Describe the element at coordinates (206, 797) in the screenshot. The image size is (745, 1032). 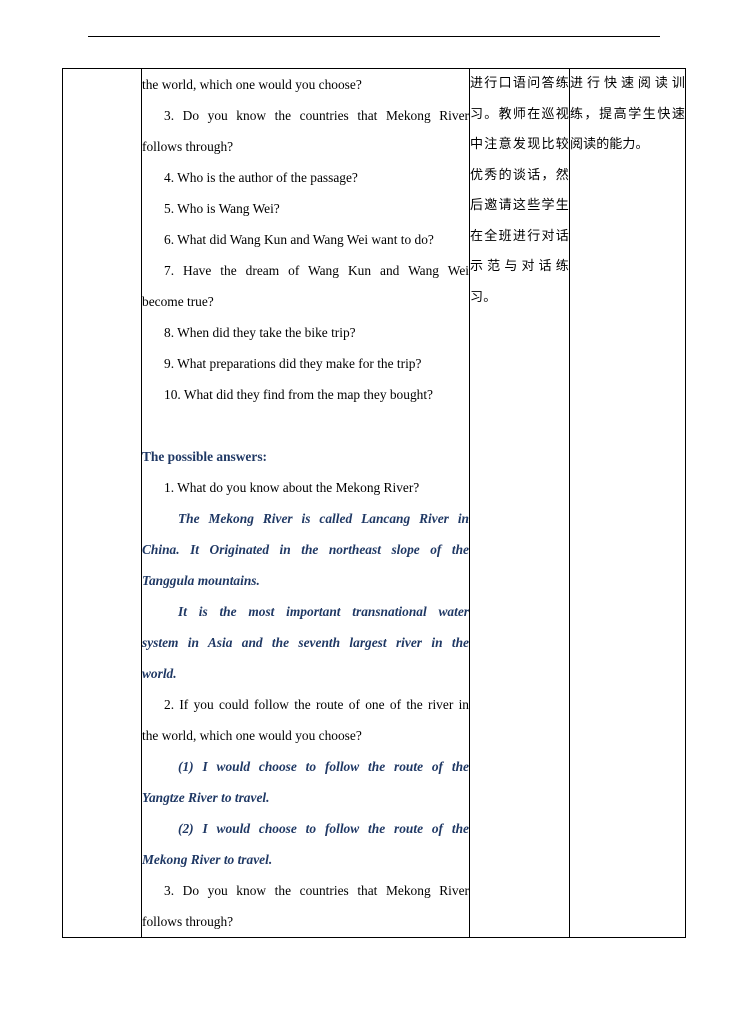
I see `answer-line: Yangtze River to travel.` at that location.